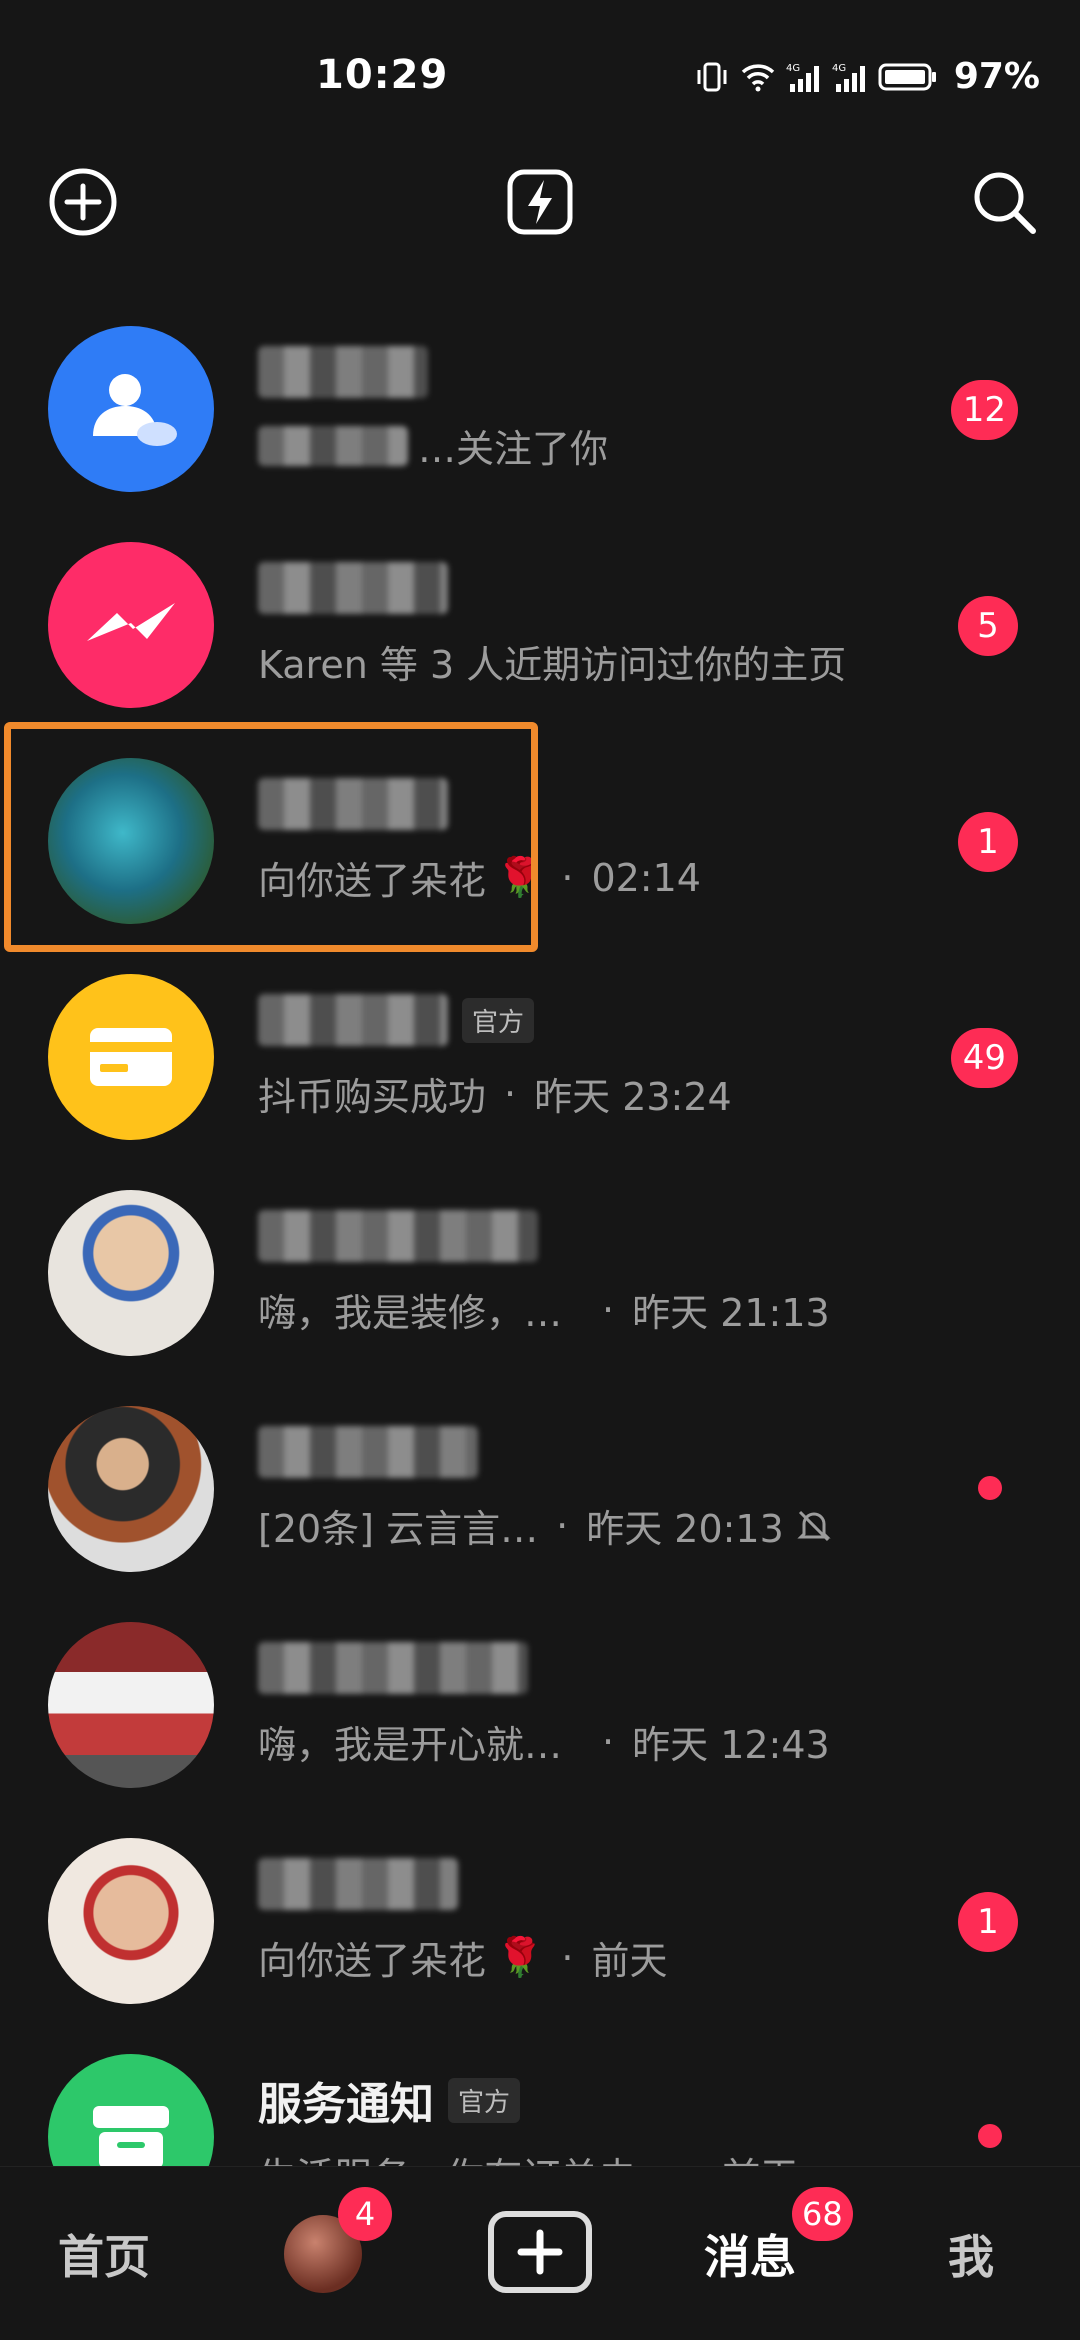  What do you see at coordinates (104, 2254) in the screenshot?
I see `nav-home: 首页` at bounding box center [104, 2254].